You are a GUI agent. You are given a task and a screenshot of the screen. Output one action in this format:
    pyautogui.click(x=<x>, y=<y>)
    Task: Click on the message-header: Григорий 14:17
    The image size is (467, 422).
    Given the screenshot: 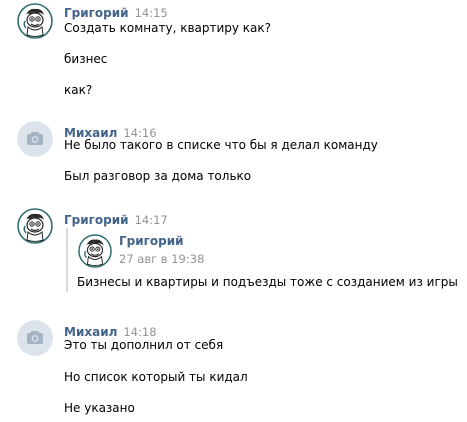 What is the action you would take?
    pyautogui.click(x=116, y=218)
    